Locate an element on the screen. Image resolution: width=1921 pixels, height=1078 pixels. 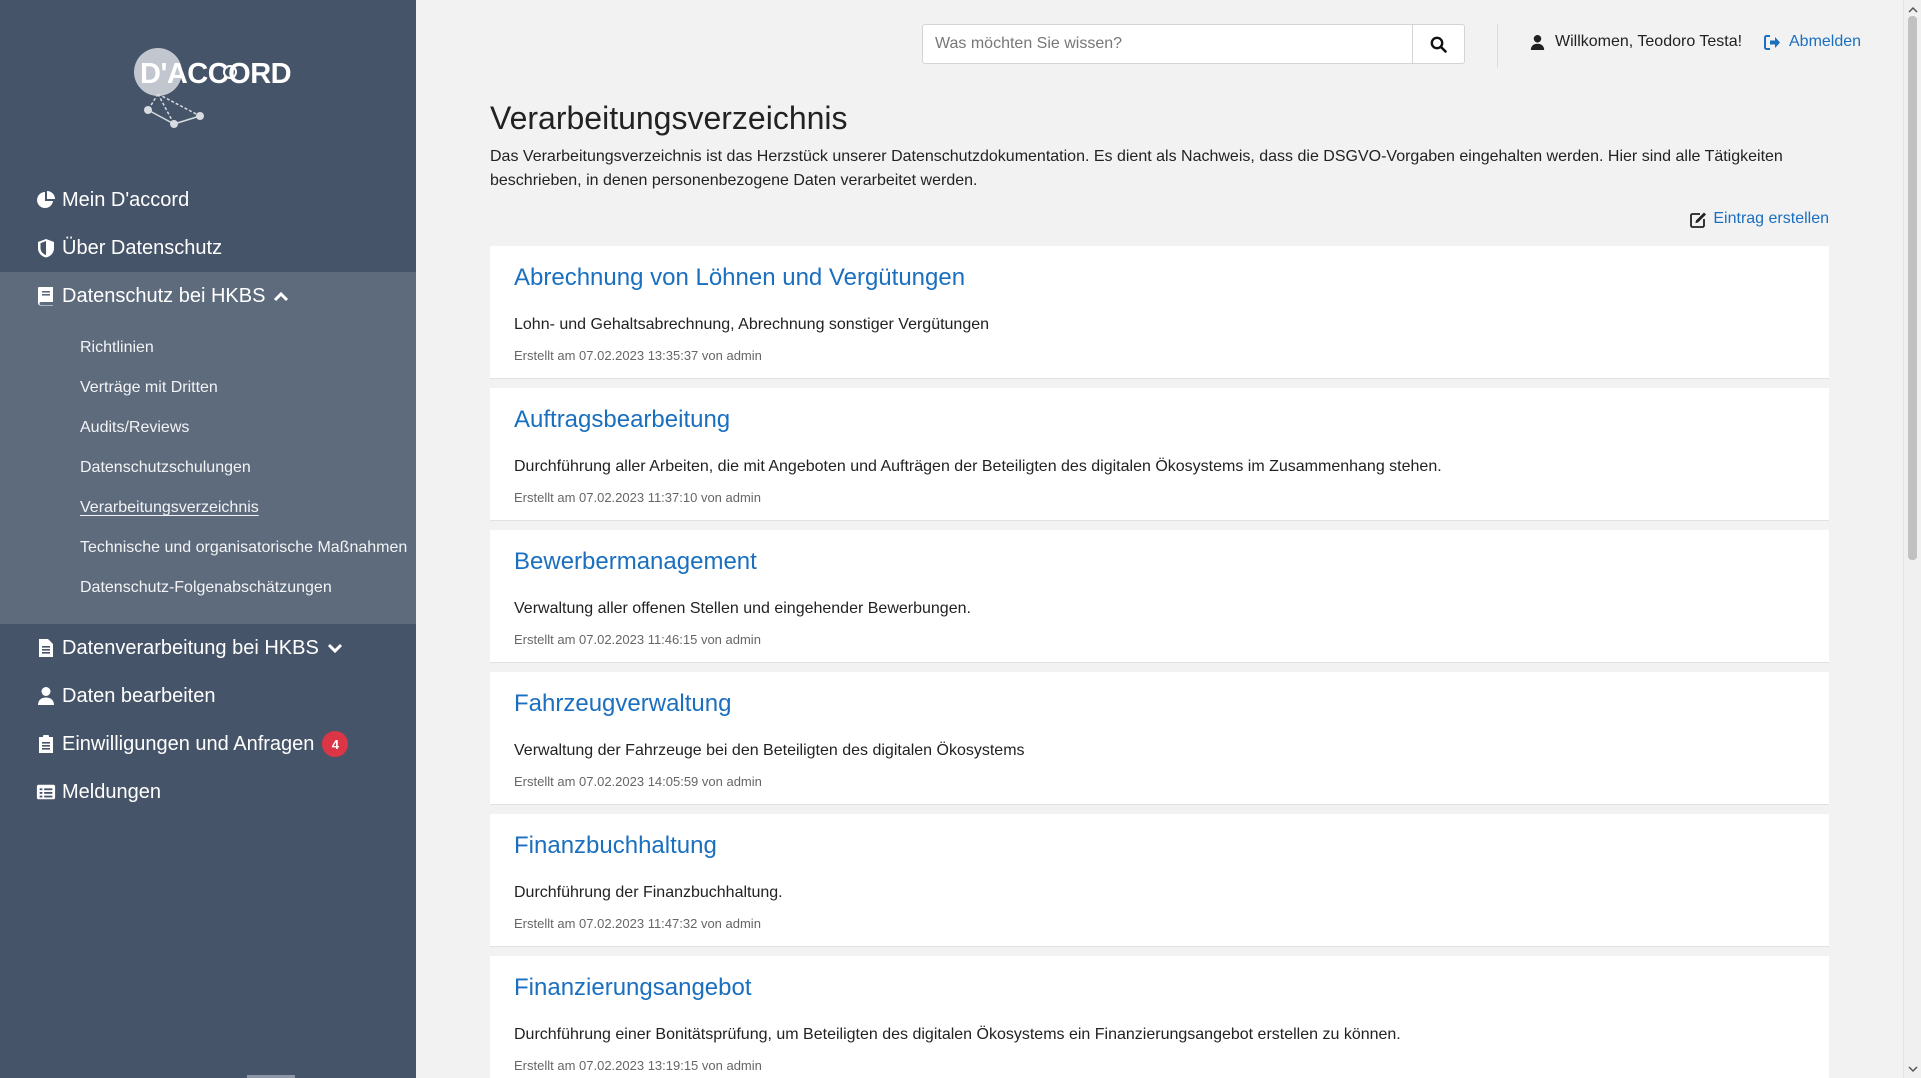
page-title: Verarbeitungsverzeichnis is located at coordinates (669, 118).